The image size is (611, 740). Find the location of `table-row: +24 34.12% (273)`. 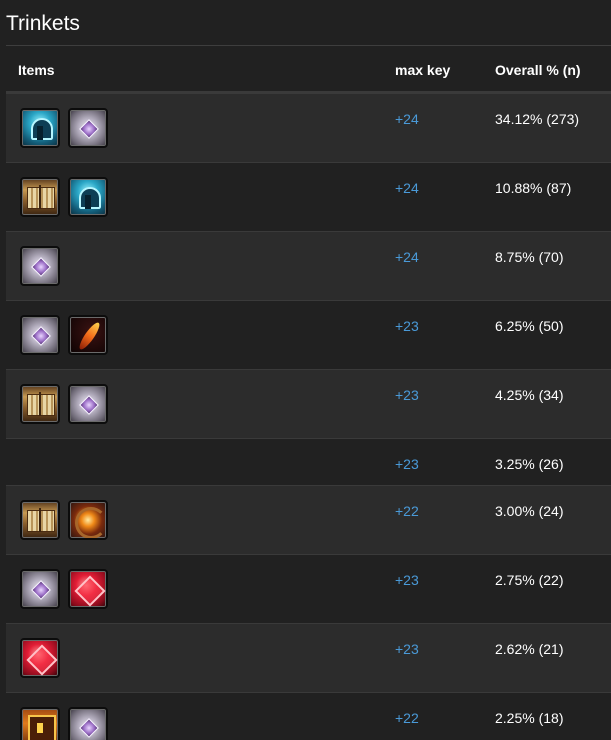

table-row: +24 34.12% (273) is located at coordinates (308, 127).